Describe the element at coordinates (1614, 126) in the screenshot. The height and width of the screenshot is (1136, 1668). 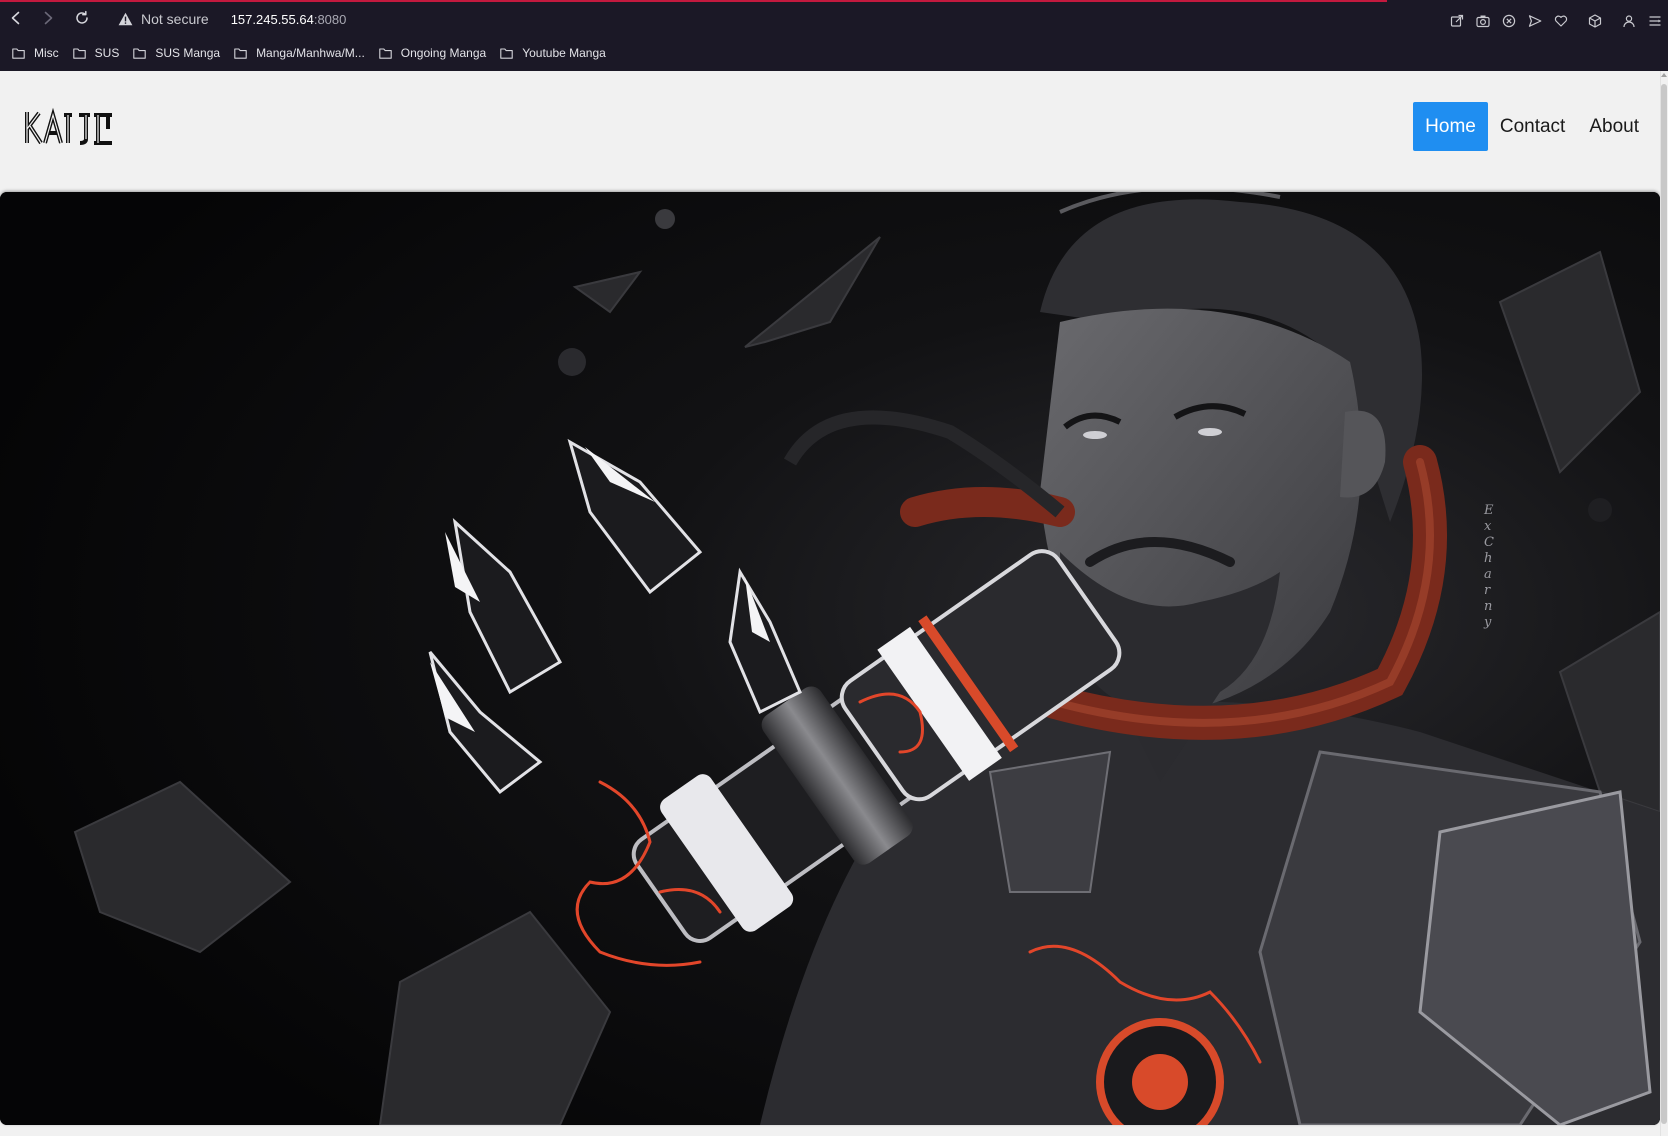
I see `nav-about-link: About` at that location.